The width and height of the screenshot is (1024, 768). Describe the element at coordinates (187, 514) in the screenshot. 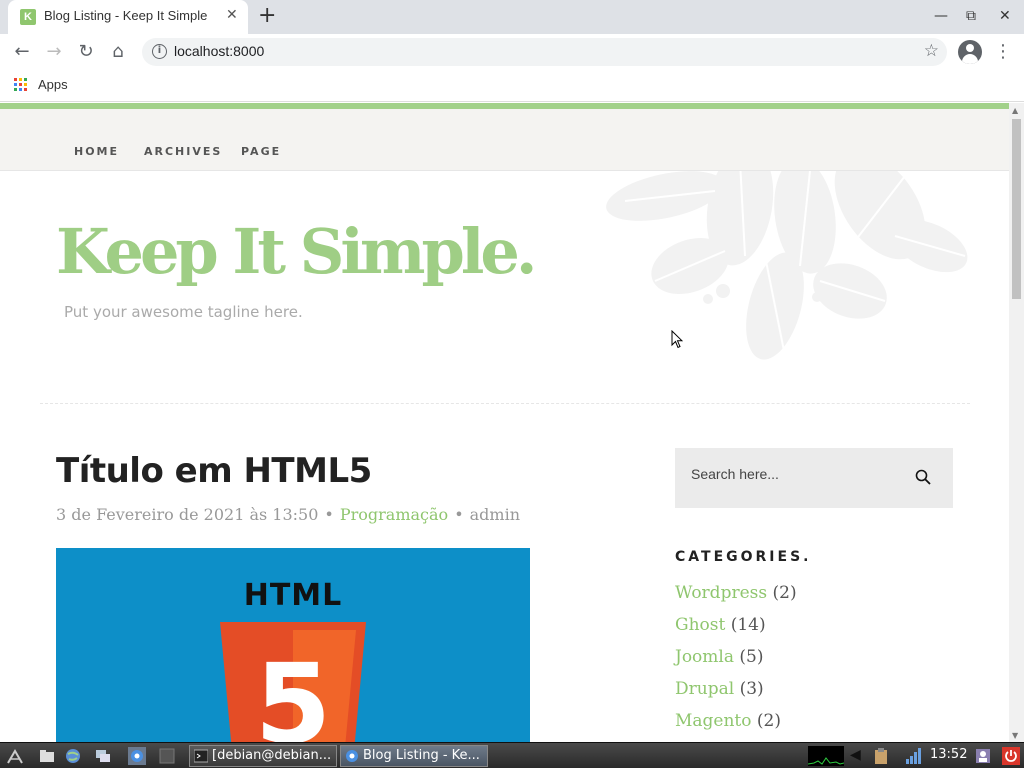

I see `post-date: 3 de Fevereiro de 2021 às 13:50` at that location.